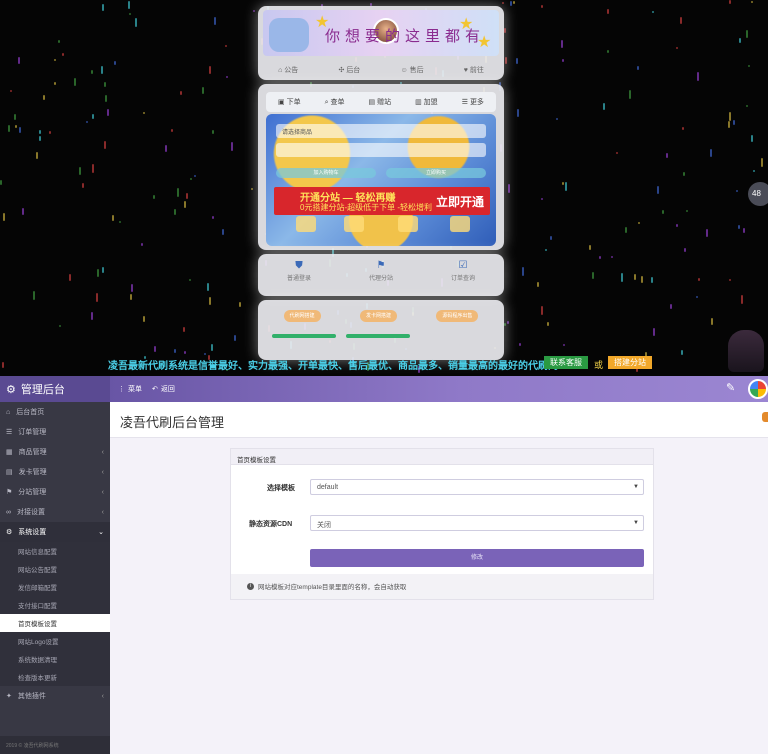 This screenshot has height=754, width=768. What do you see at coordinates (172, 422) in the screenshot?
I see `page-title: 凌吾代刷后台管理` at bounding box center [172, 422].